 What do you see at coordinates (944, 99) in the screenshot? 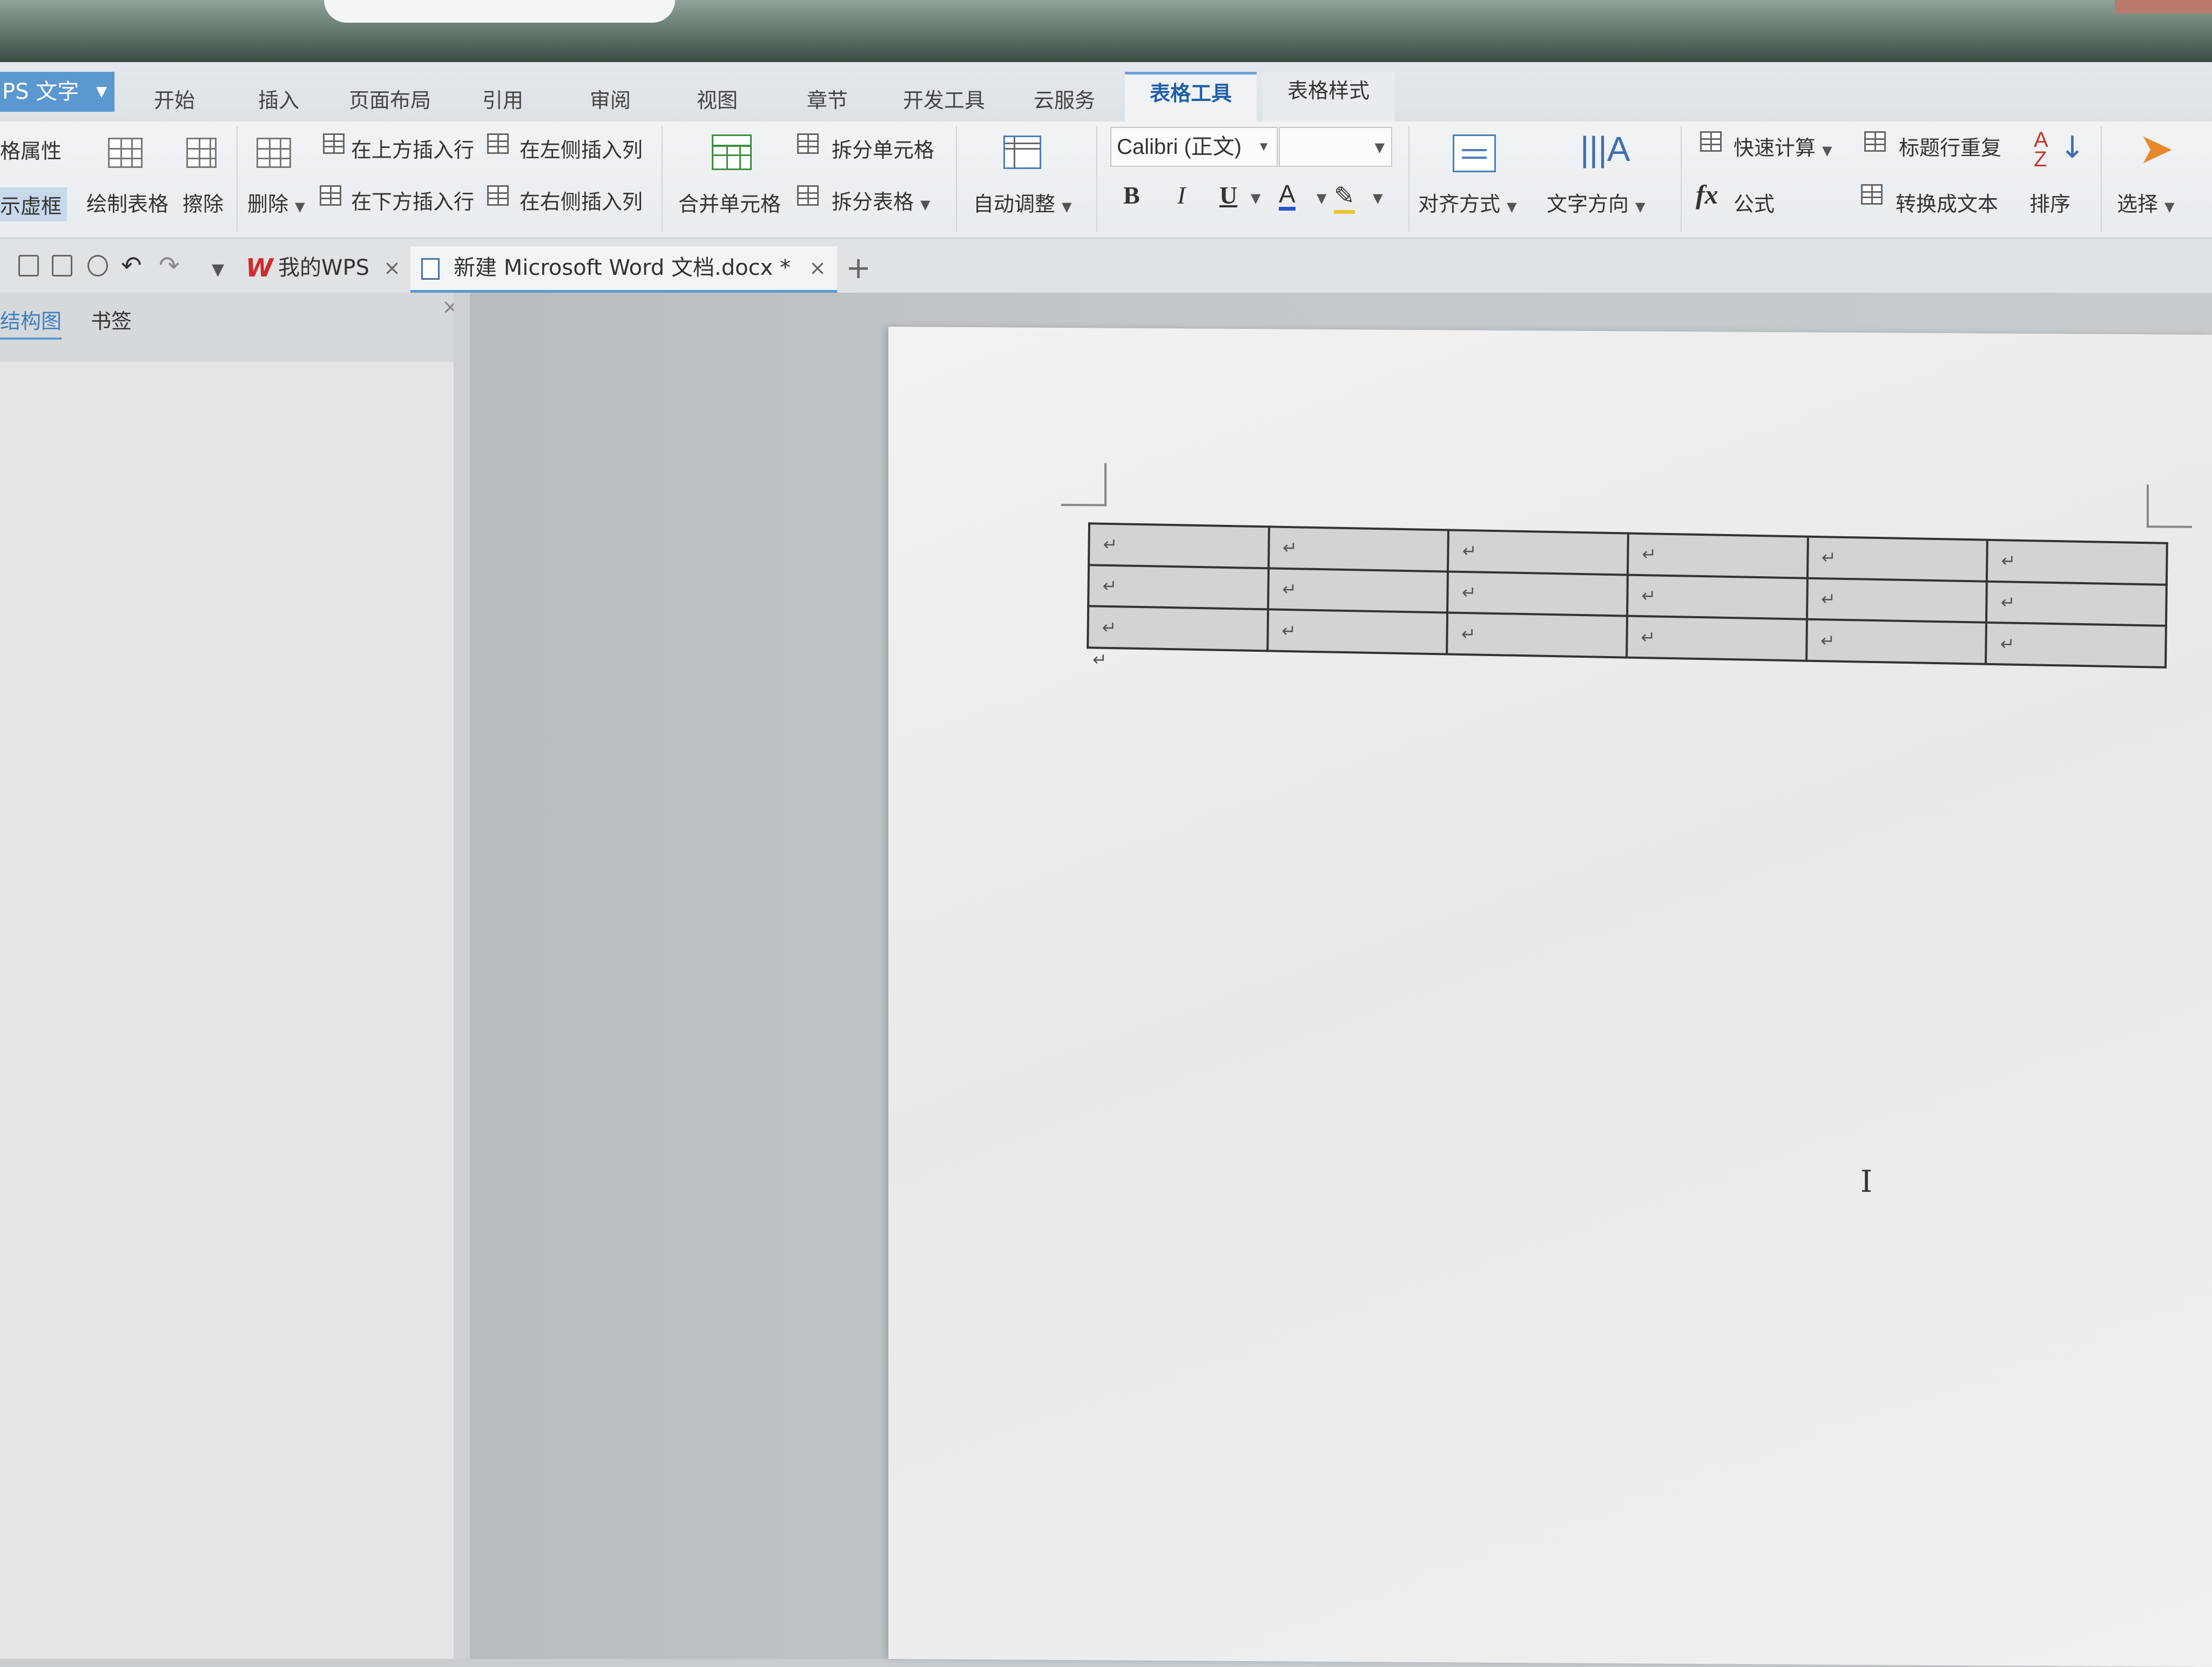
I see `tab-developer: 开发工具` at bounding box center [944, 99].